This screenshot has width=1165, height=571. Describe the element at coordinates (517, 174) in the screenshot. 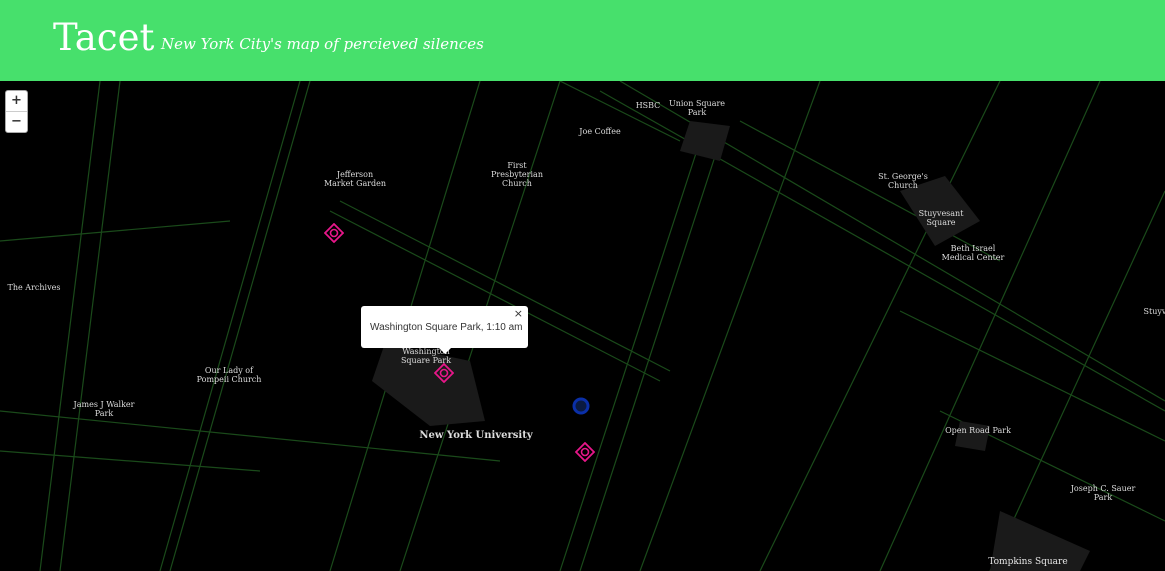

I see `map-label: First Presbyterian Church` at that location.